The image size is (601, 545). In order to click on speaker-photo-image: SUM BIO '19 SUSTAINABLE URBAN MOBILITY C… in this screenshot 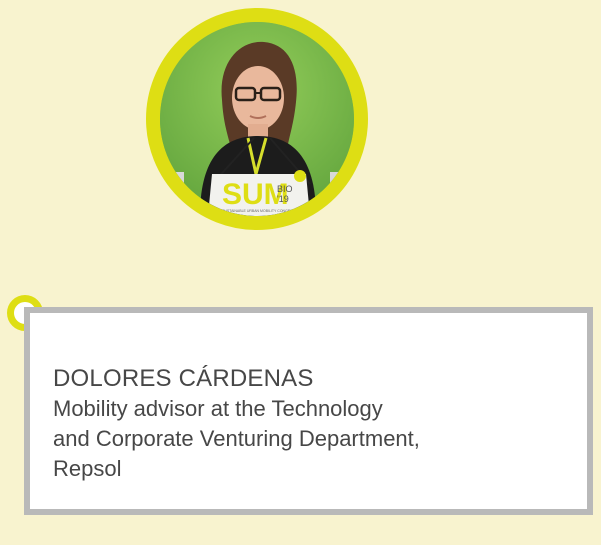, I will do `click(257, 119)`.